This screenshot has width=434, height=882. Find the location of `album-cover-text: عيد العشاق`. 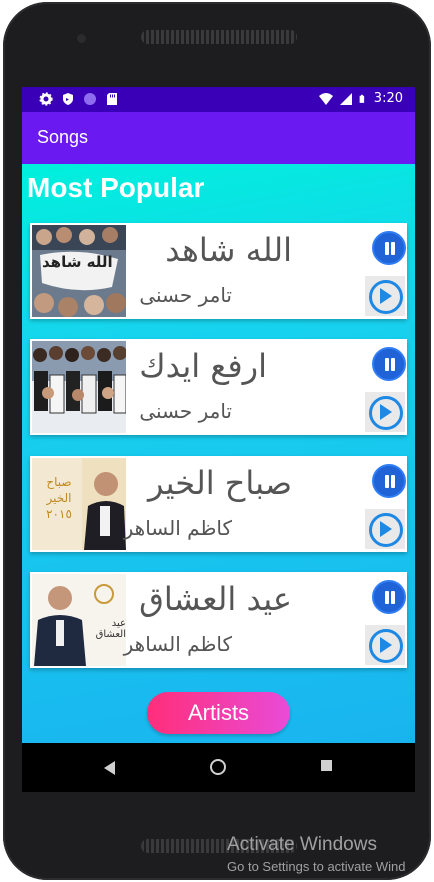

album-cover-text: عيد العشاق is located at coordinates (110, 629).